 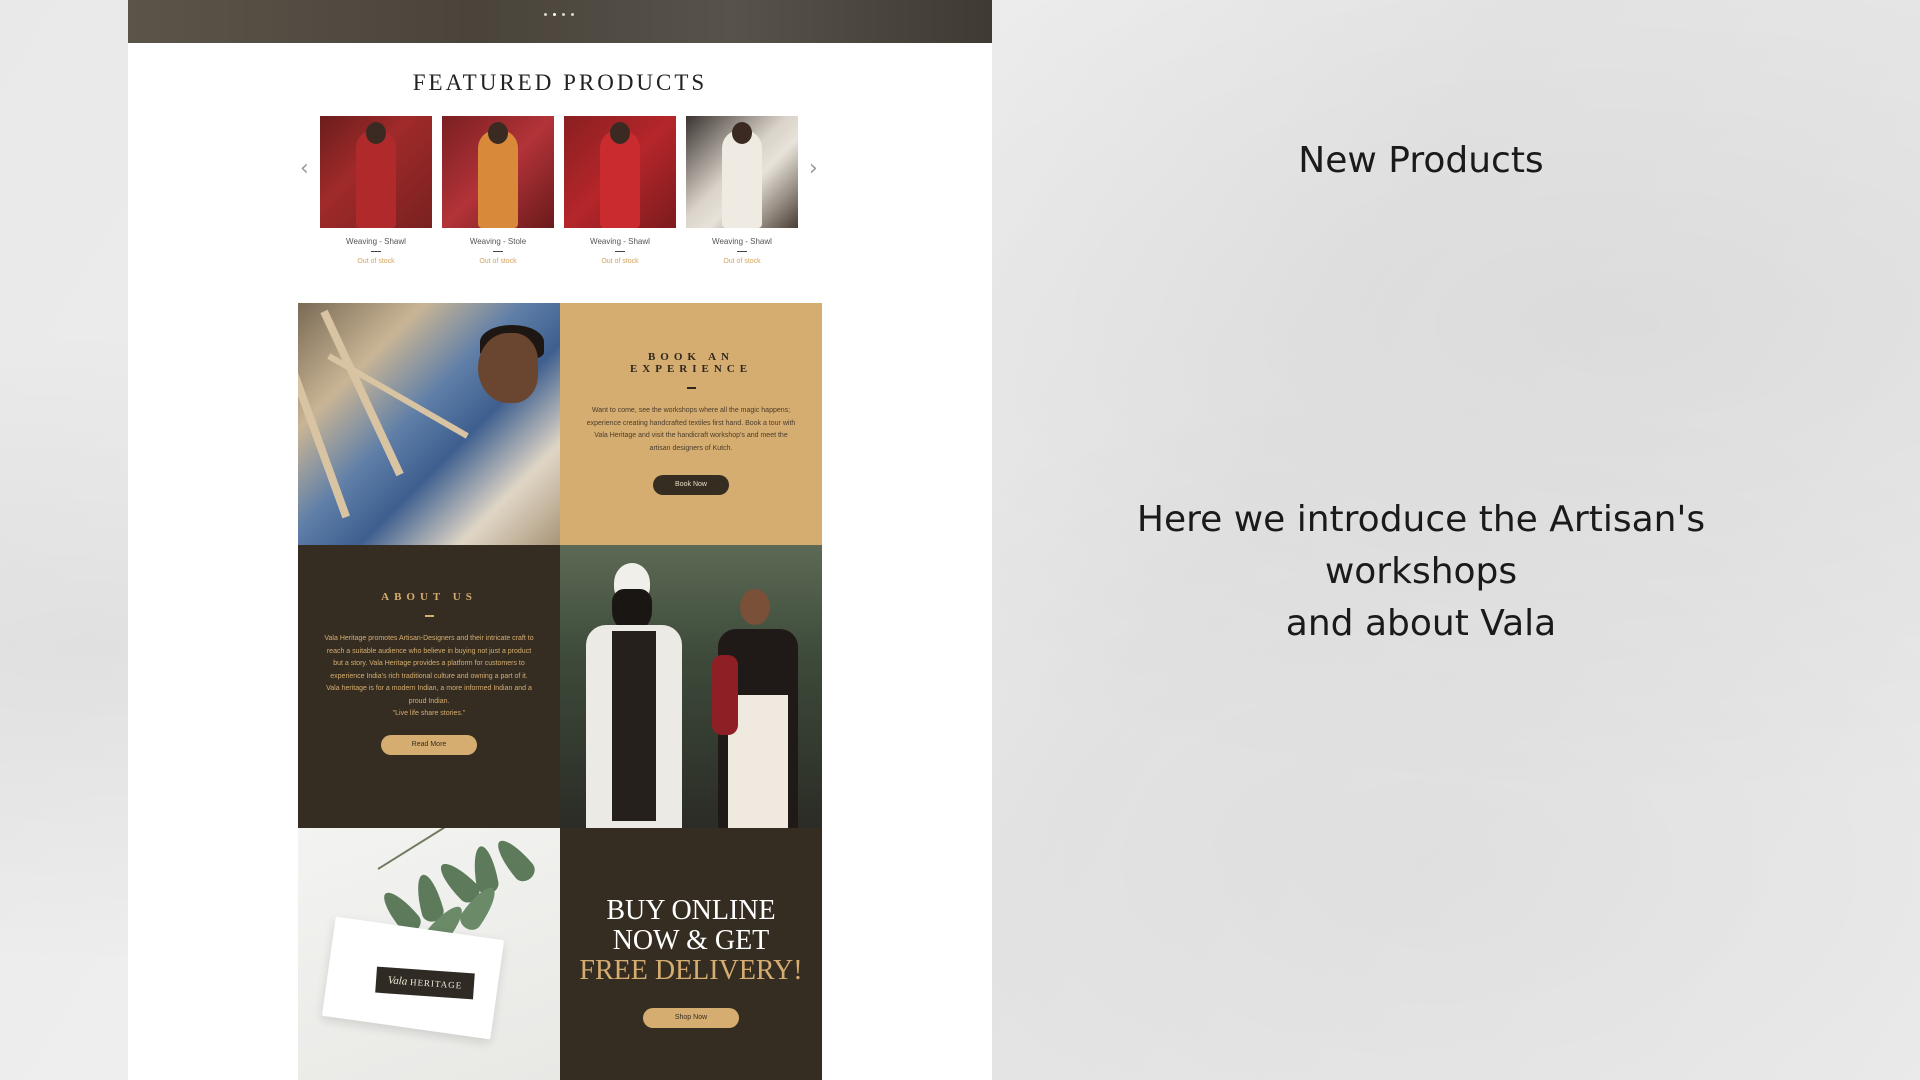 I want to click on new-products-caption: New Products, so click(x=1421, y=160).